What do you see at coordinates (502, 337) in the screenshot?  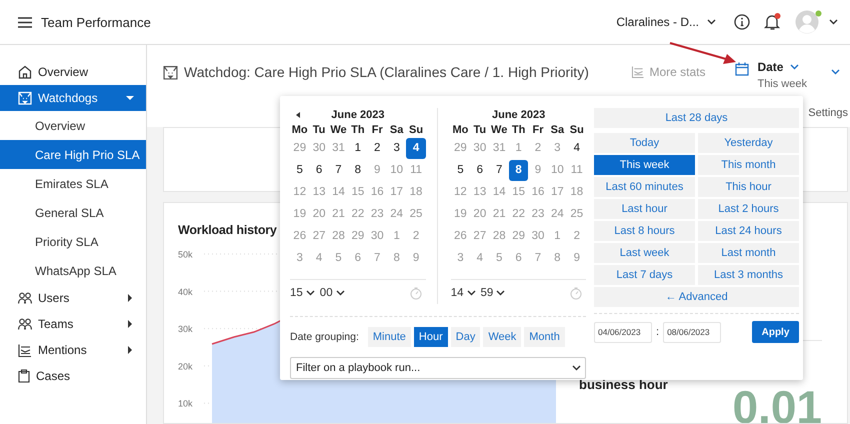 I see `grouping-option: Week` at bounding box center [502, 337].